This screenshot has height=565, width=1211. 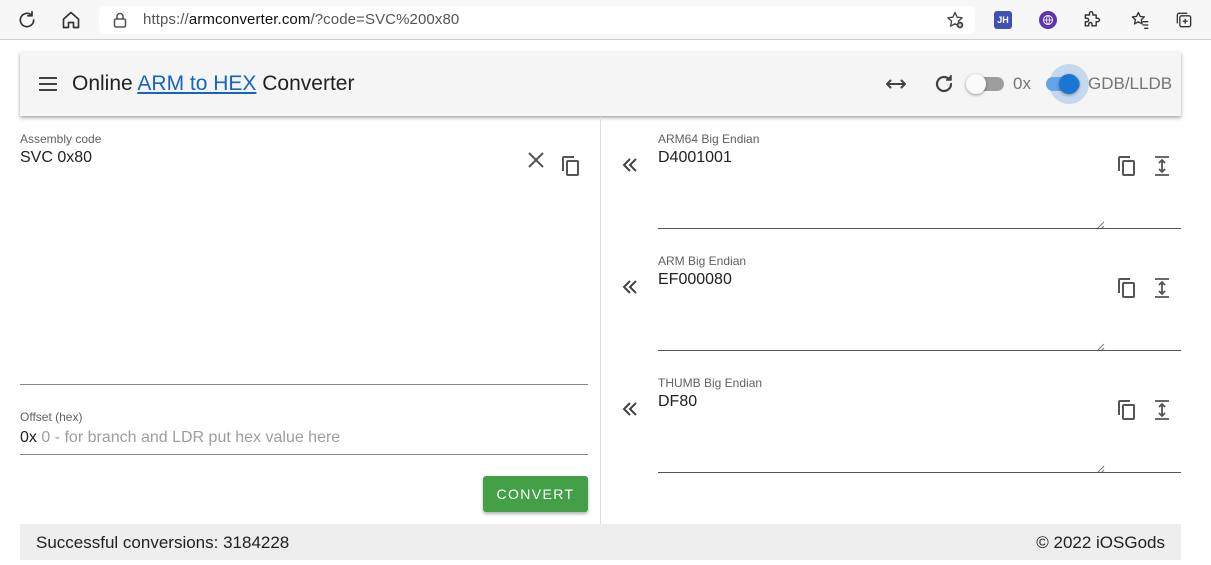 I want to click on page-title: Online ARM to HEX Converter, so click(x=213, y=83).